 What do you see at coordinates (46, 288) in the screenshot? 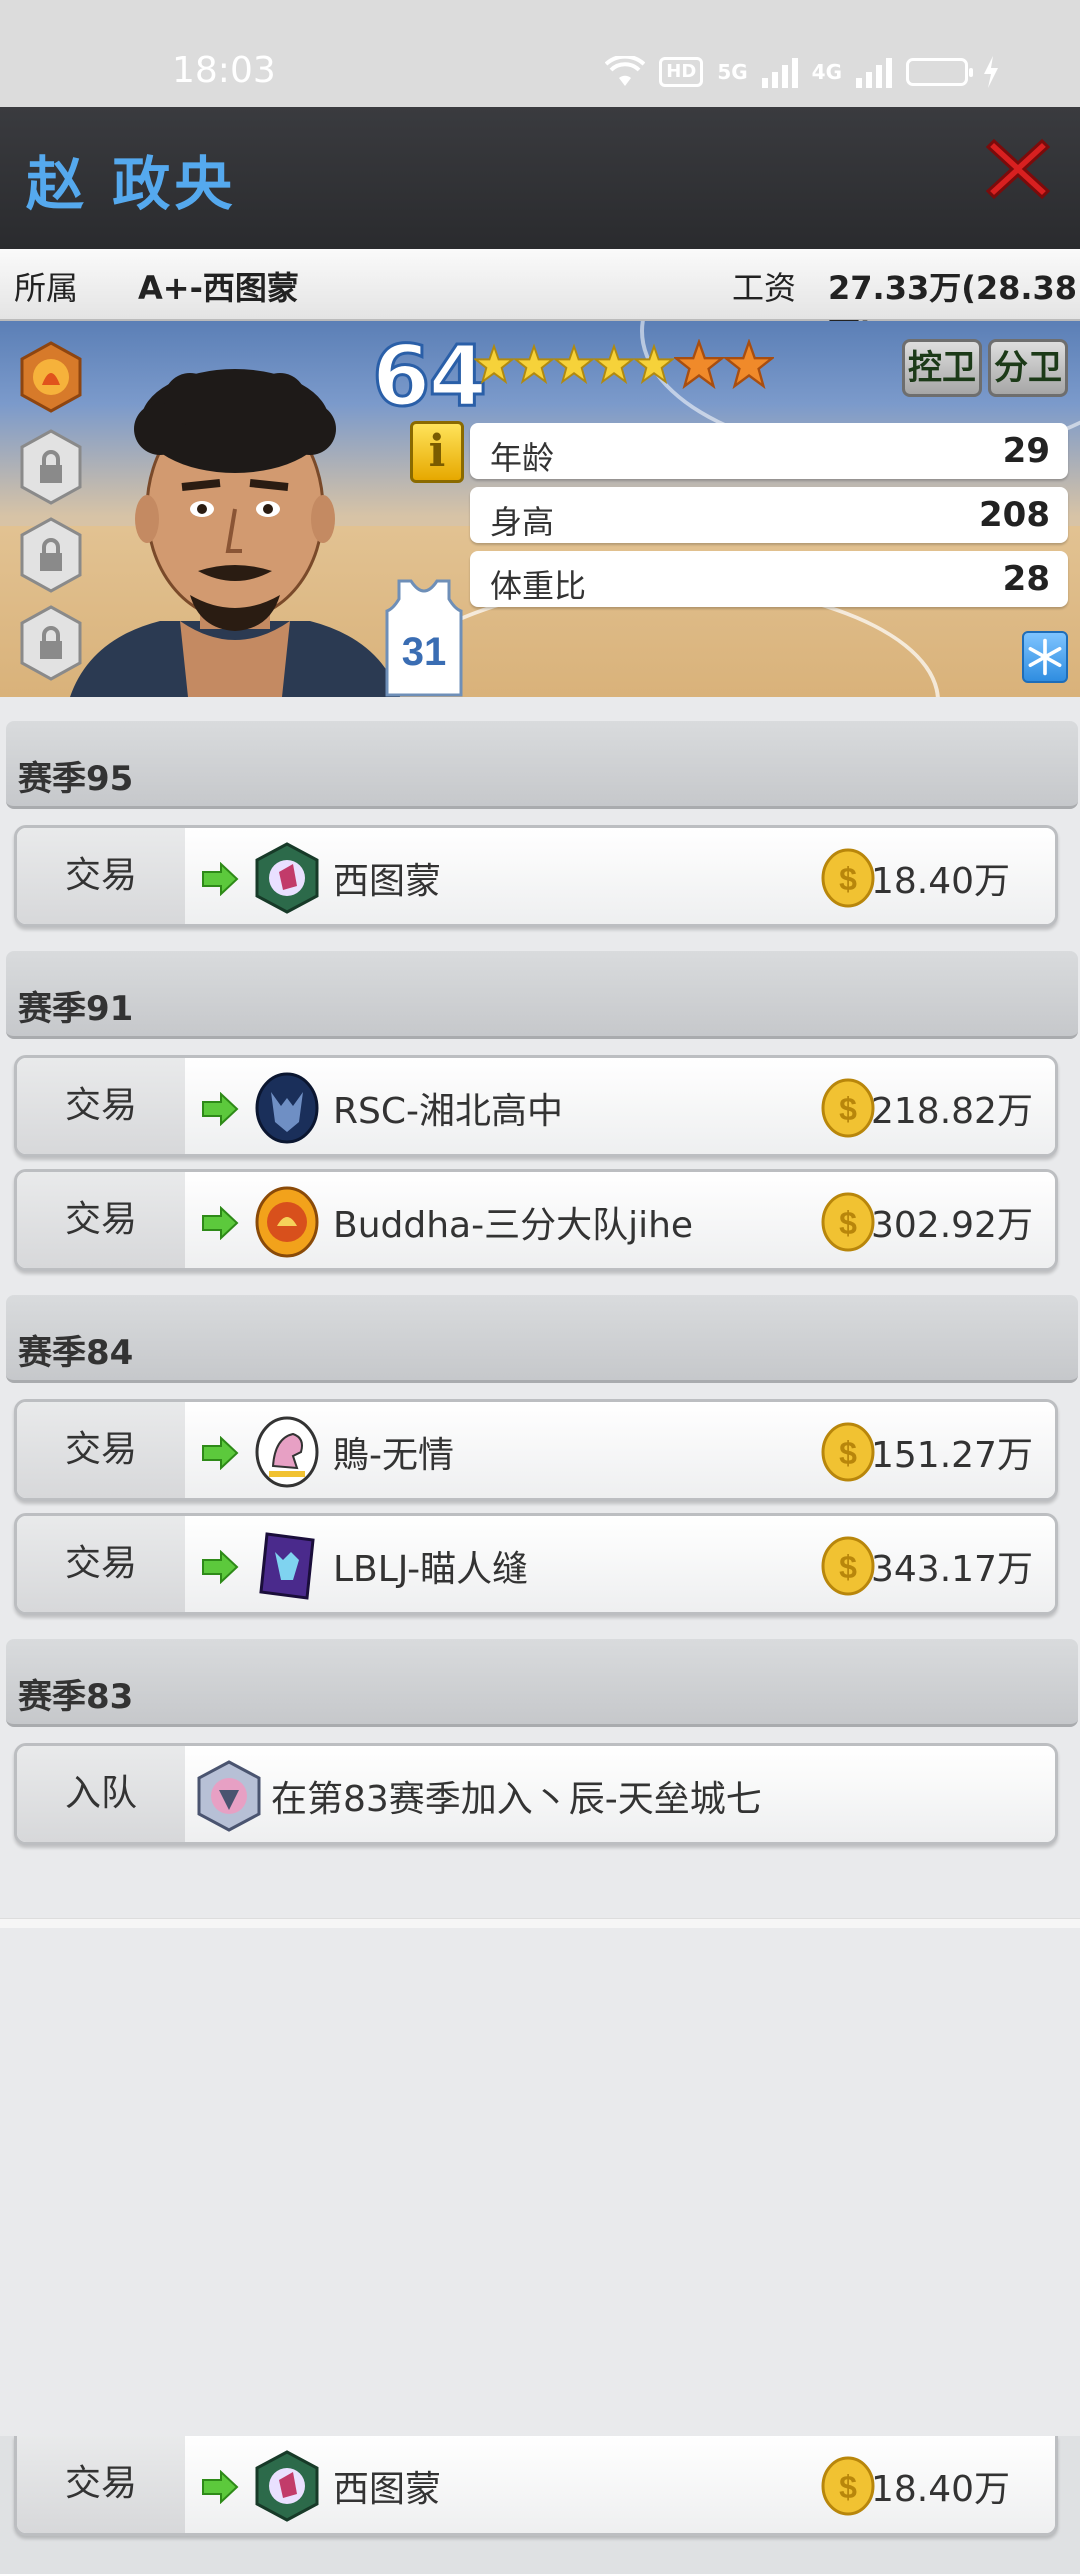
I see `team-label: 所属` at bounding box center [46, 288].